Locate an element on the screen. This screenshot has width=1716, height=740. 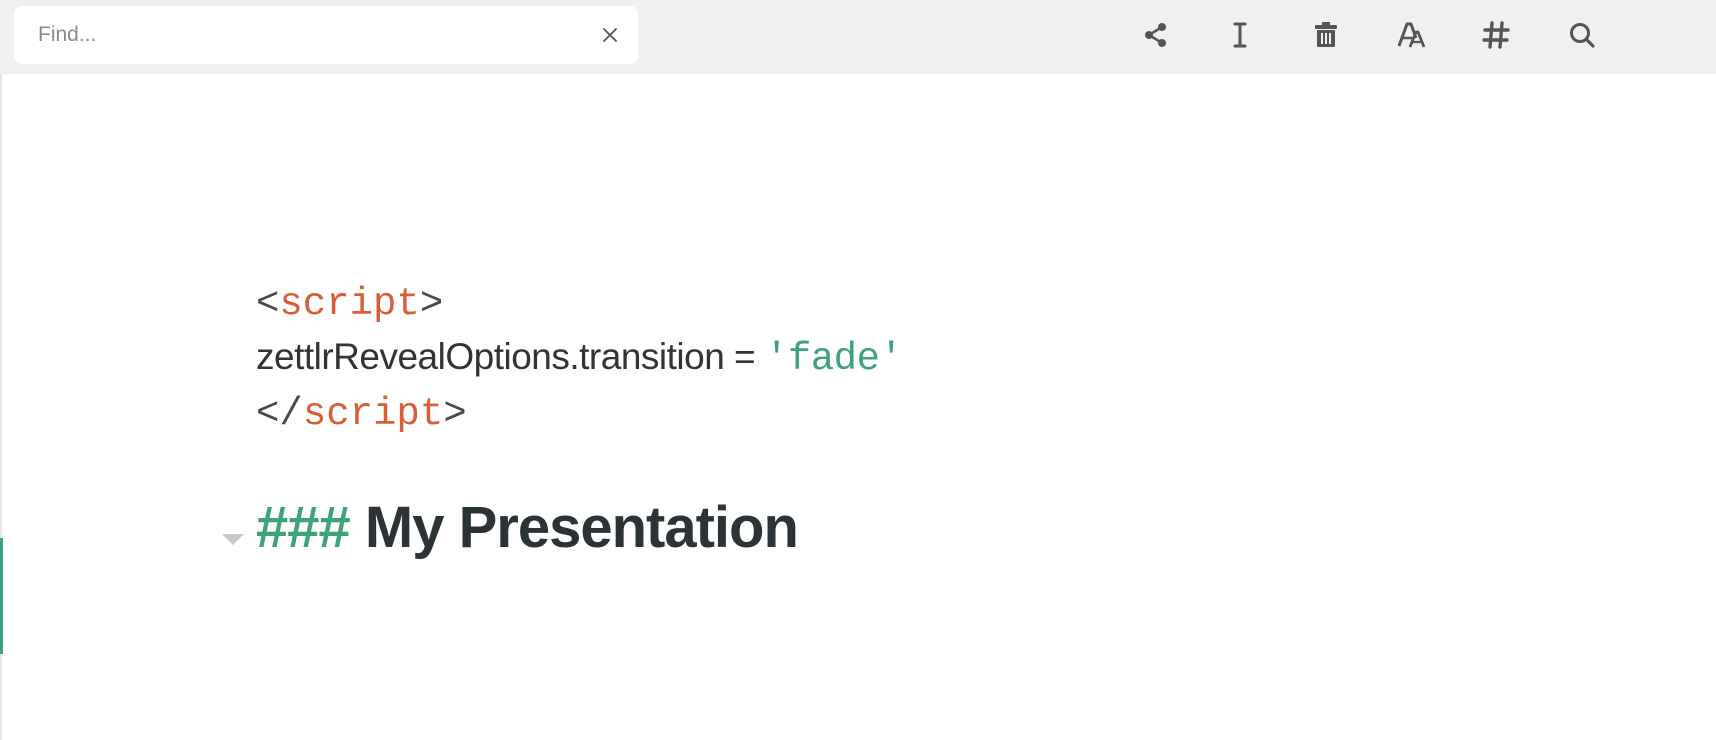
find-box is located at coordinates (326, 35).